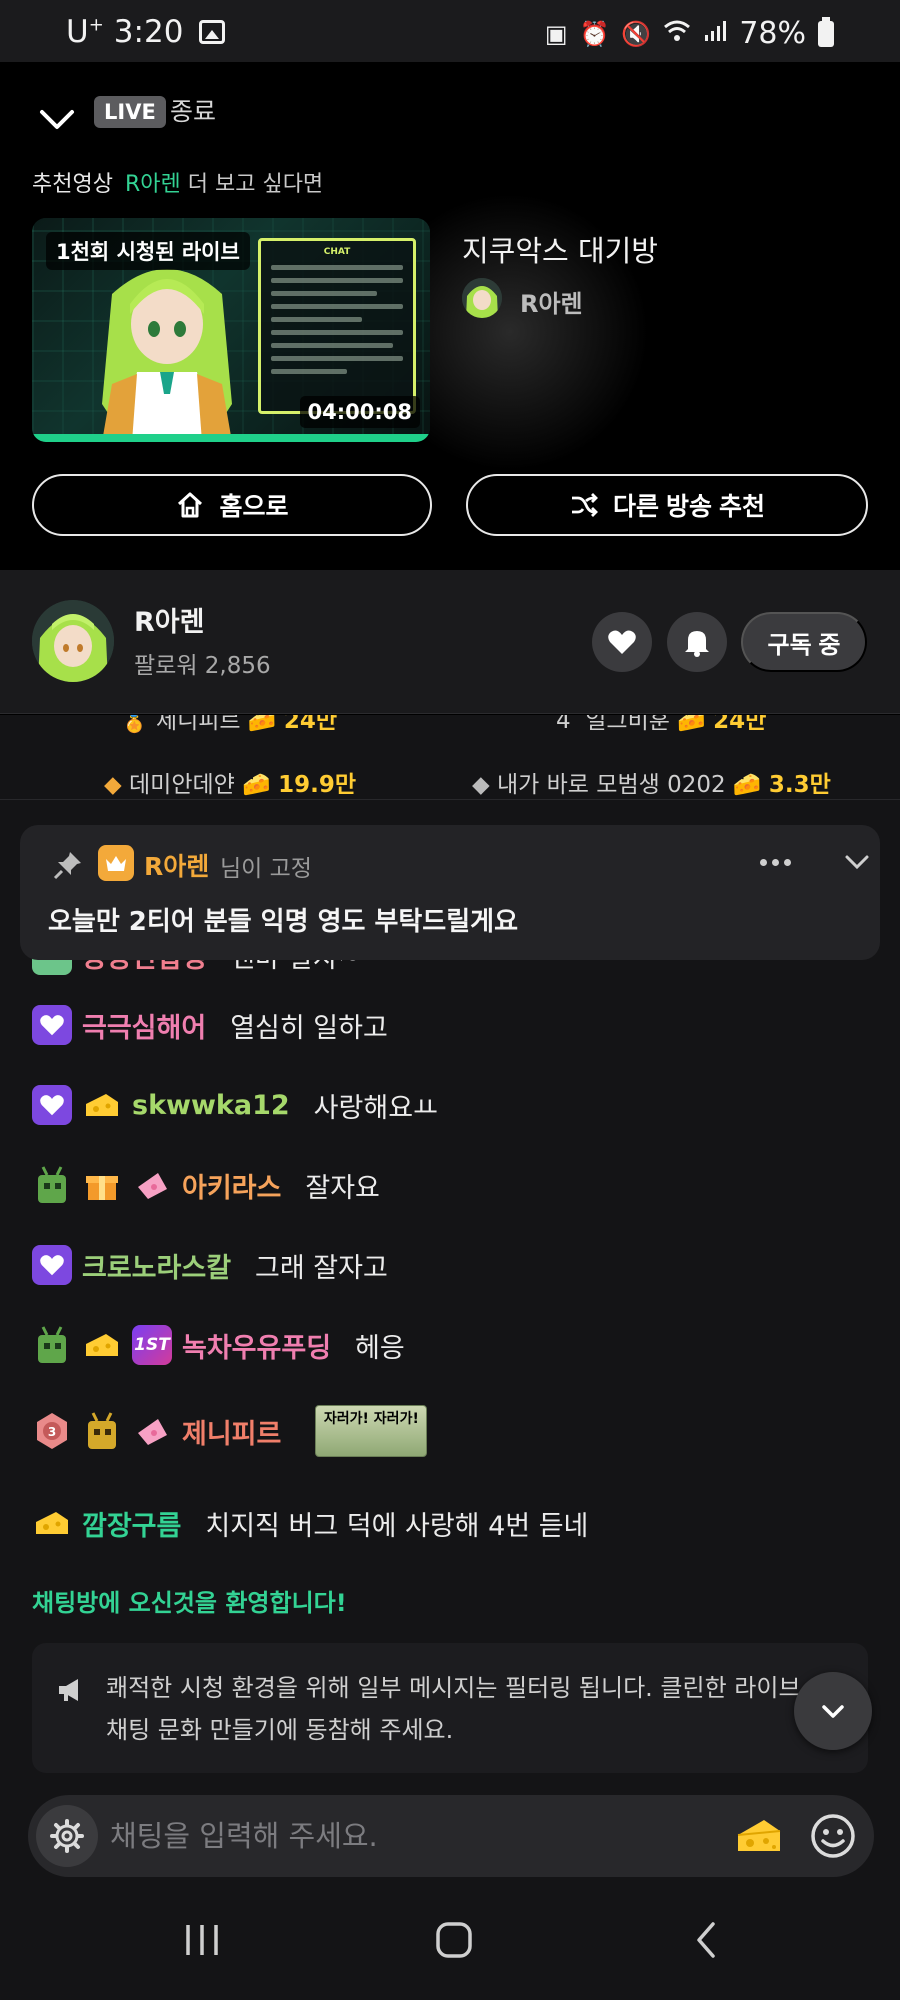 The image size is (900, 2000). Describe the element at coordinates (169, 619) in the screenshot. I see `channel-name: R아렌` at that location.